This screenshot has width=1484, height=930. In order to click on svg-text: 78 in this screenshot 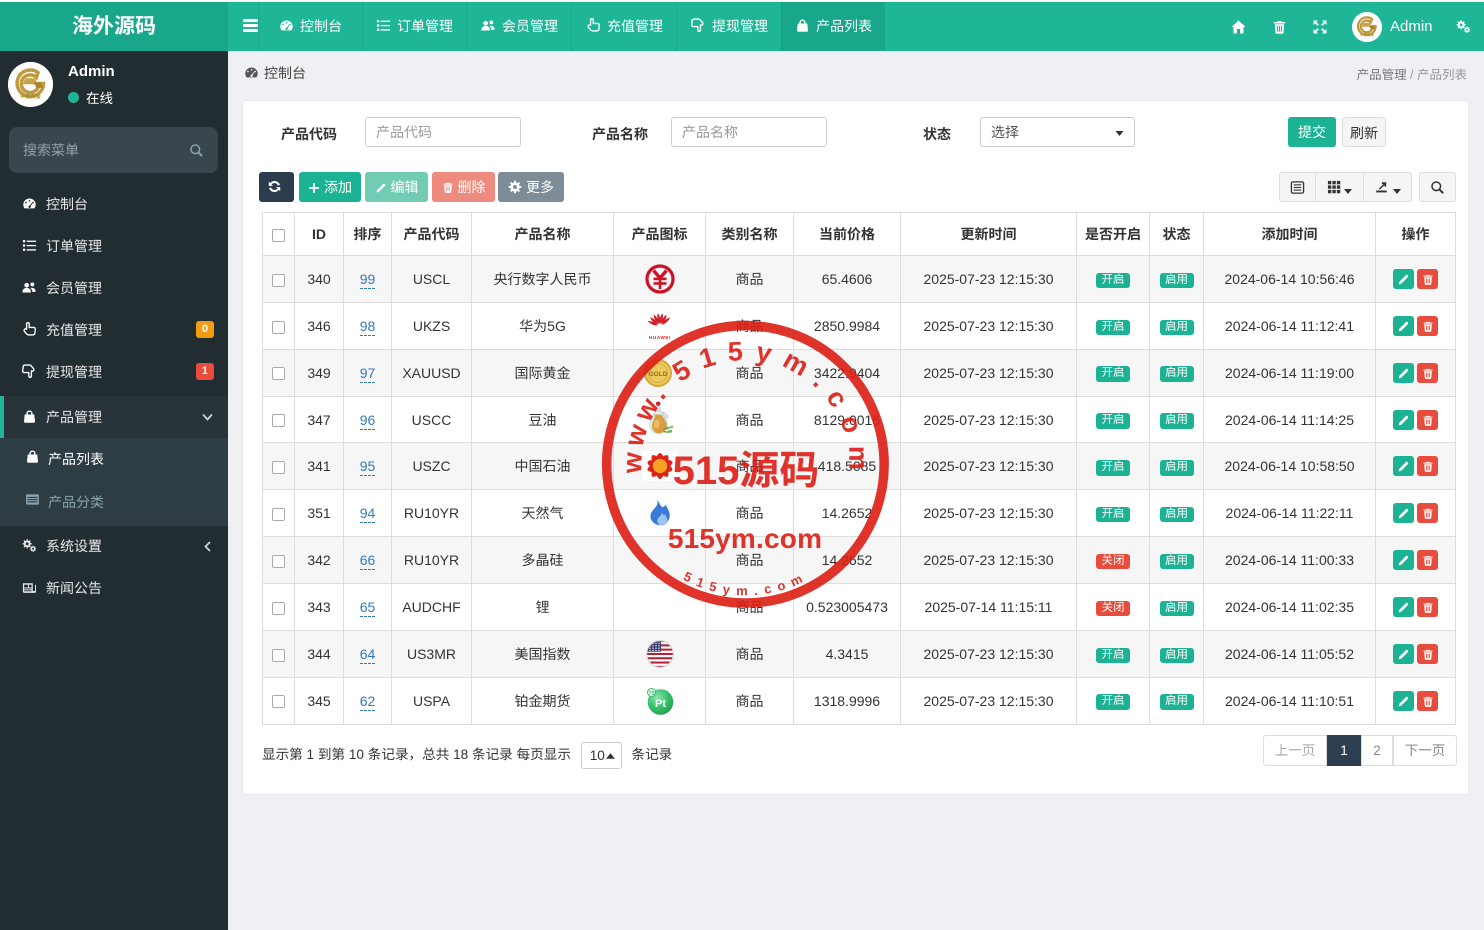, I will do `click(651, 693)`.